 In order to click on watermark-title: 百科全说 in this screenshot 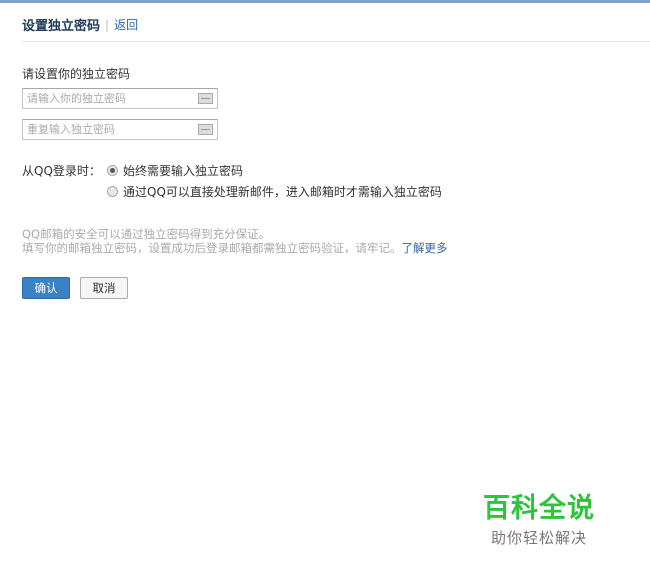, I will do `click(539, 508)`.